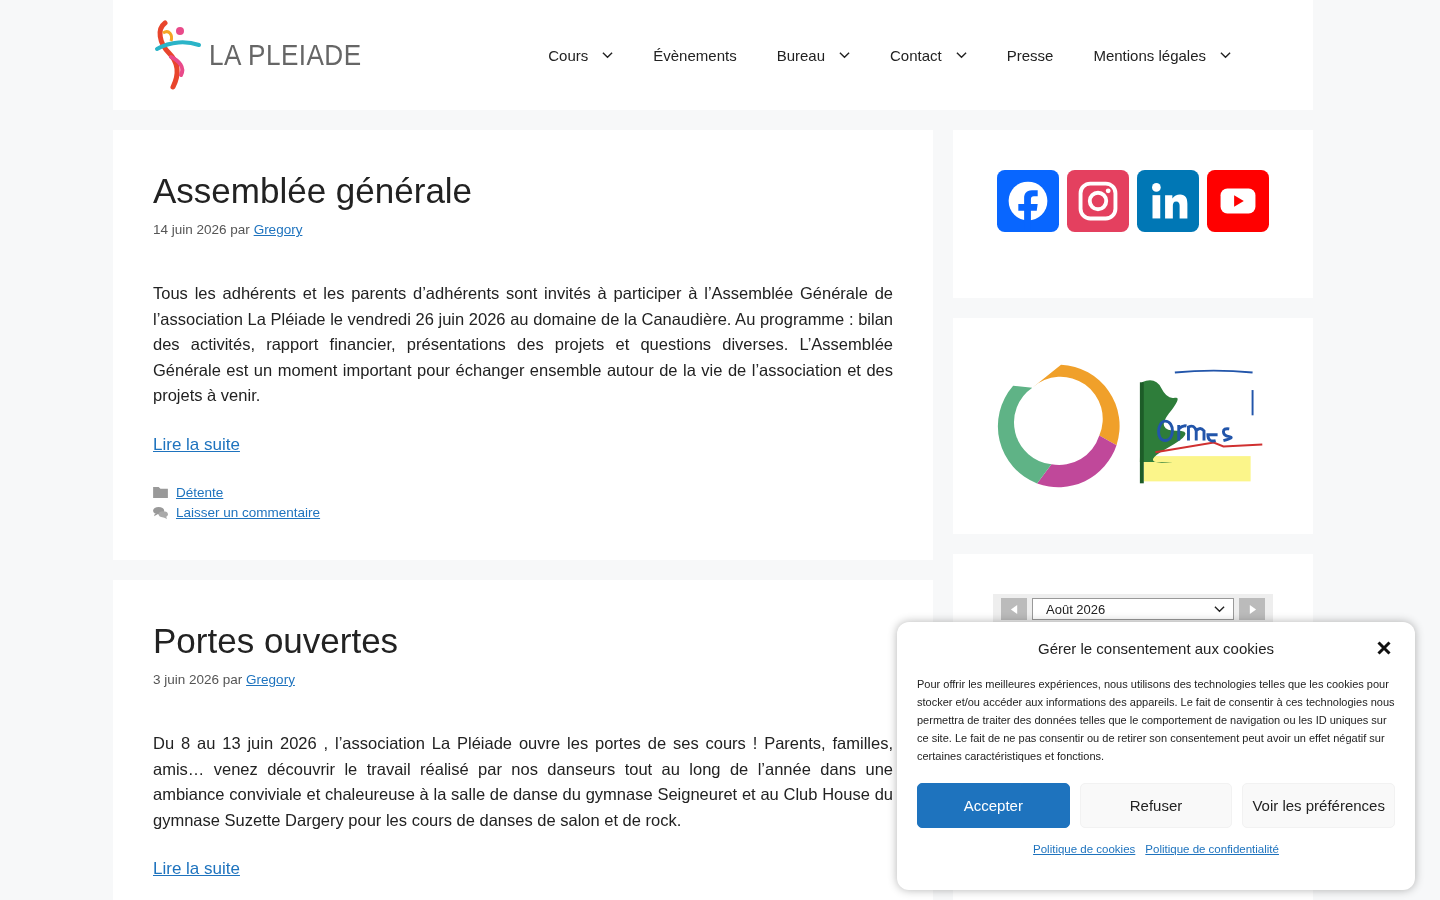 The image size is (1440, 900). What do you see at coordinates (1219, 609) in the screenshot?
I see `chevron-down-icon` at bounding box center [1219, 609].